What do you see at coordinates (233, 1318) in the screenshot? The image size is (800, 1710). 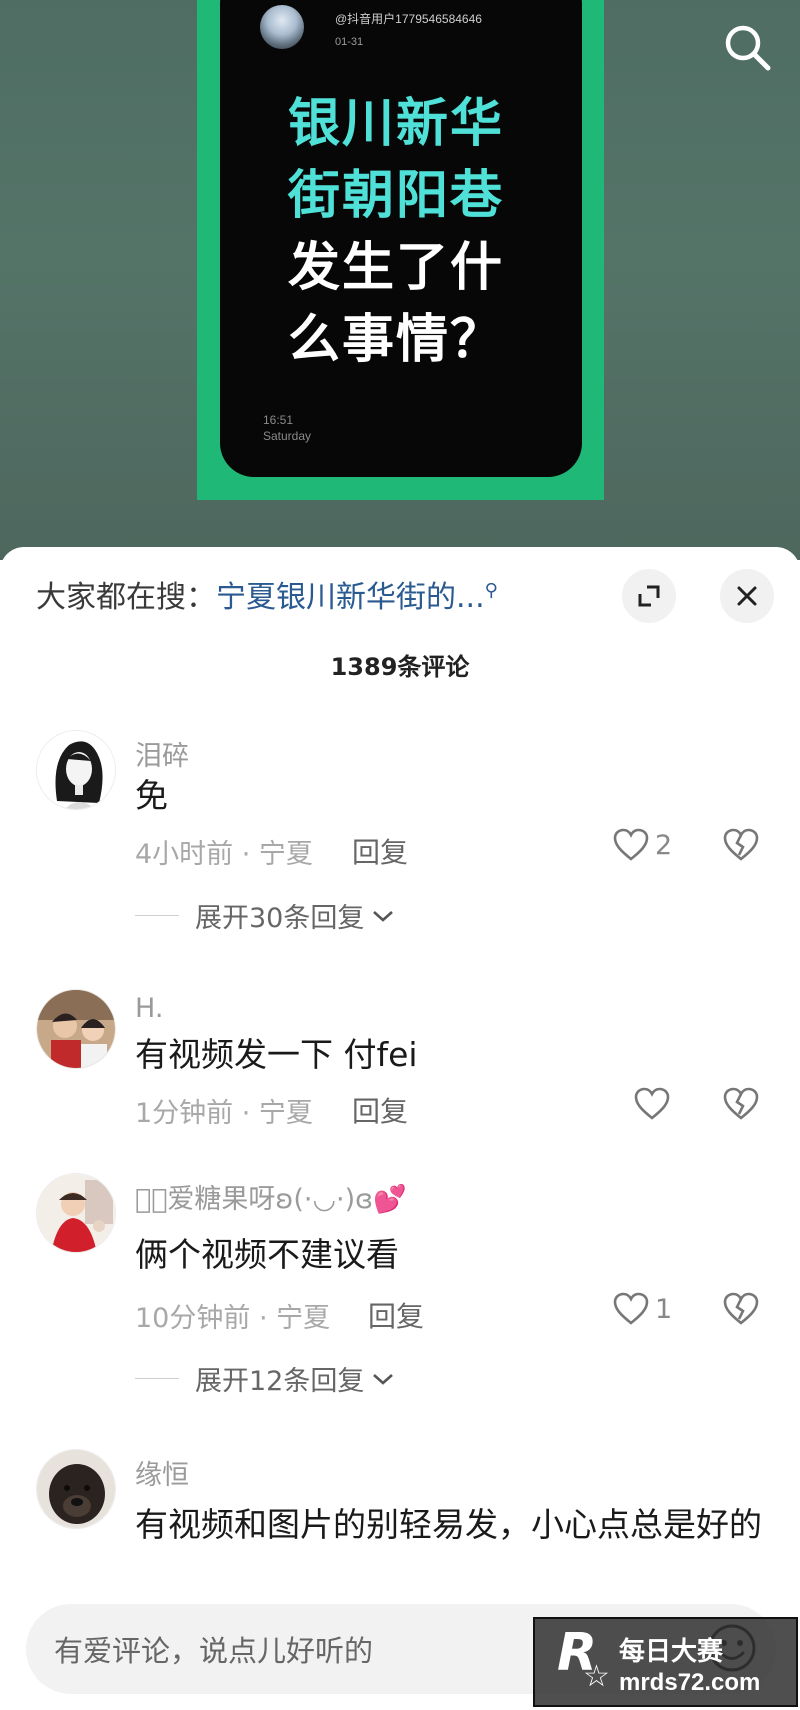 I see `comment-meta: 10分钟前 · 宁夏` at bounding box center [233, 1318].